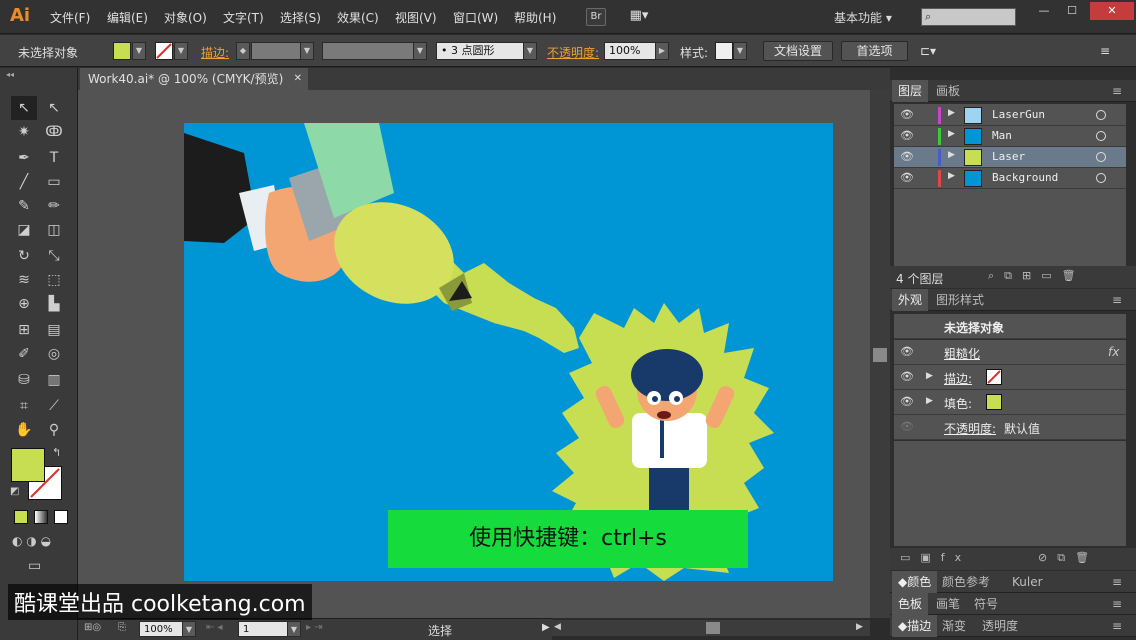 This screenshot has width=1136, height=640. Describe the element at coordinates (300, 17) in the screenshot. I see `menu-select: 选择(S)` at that location.